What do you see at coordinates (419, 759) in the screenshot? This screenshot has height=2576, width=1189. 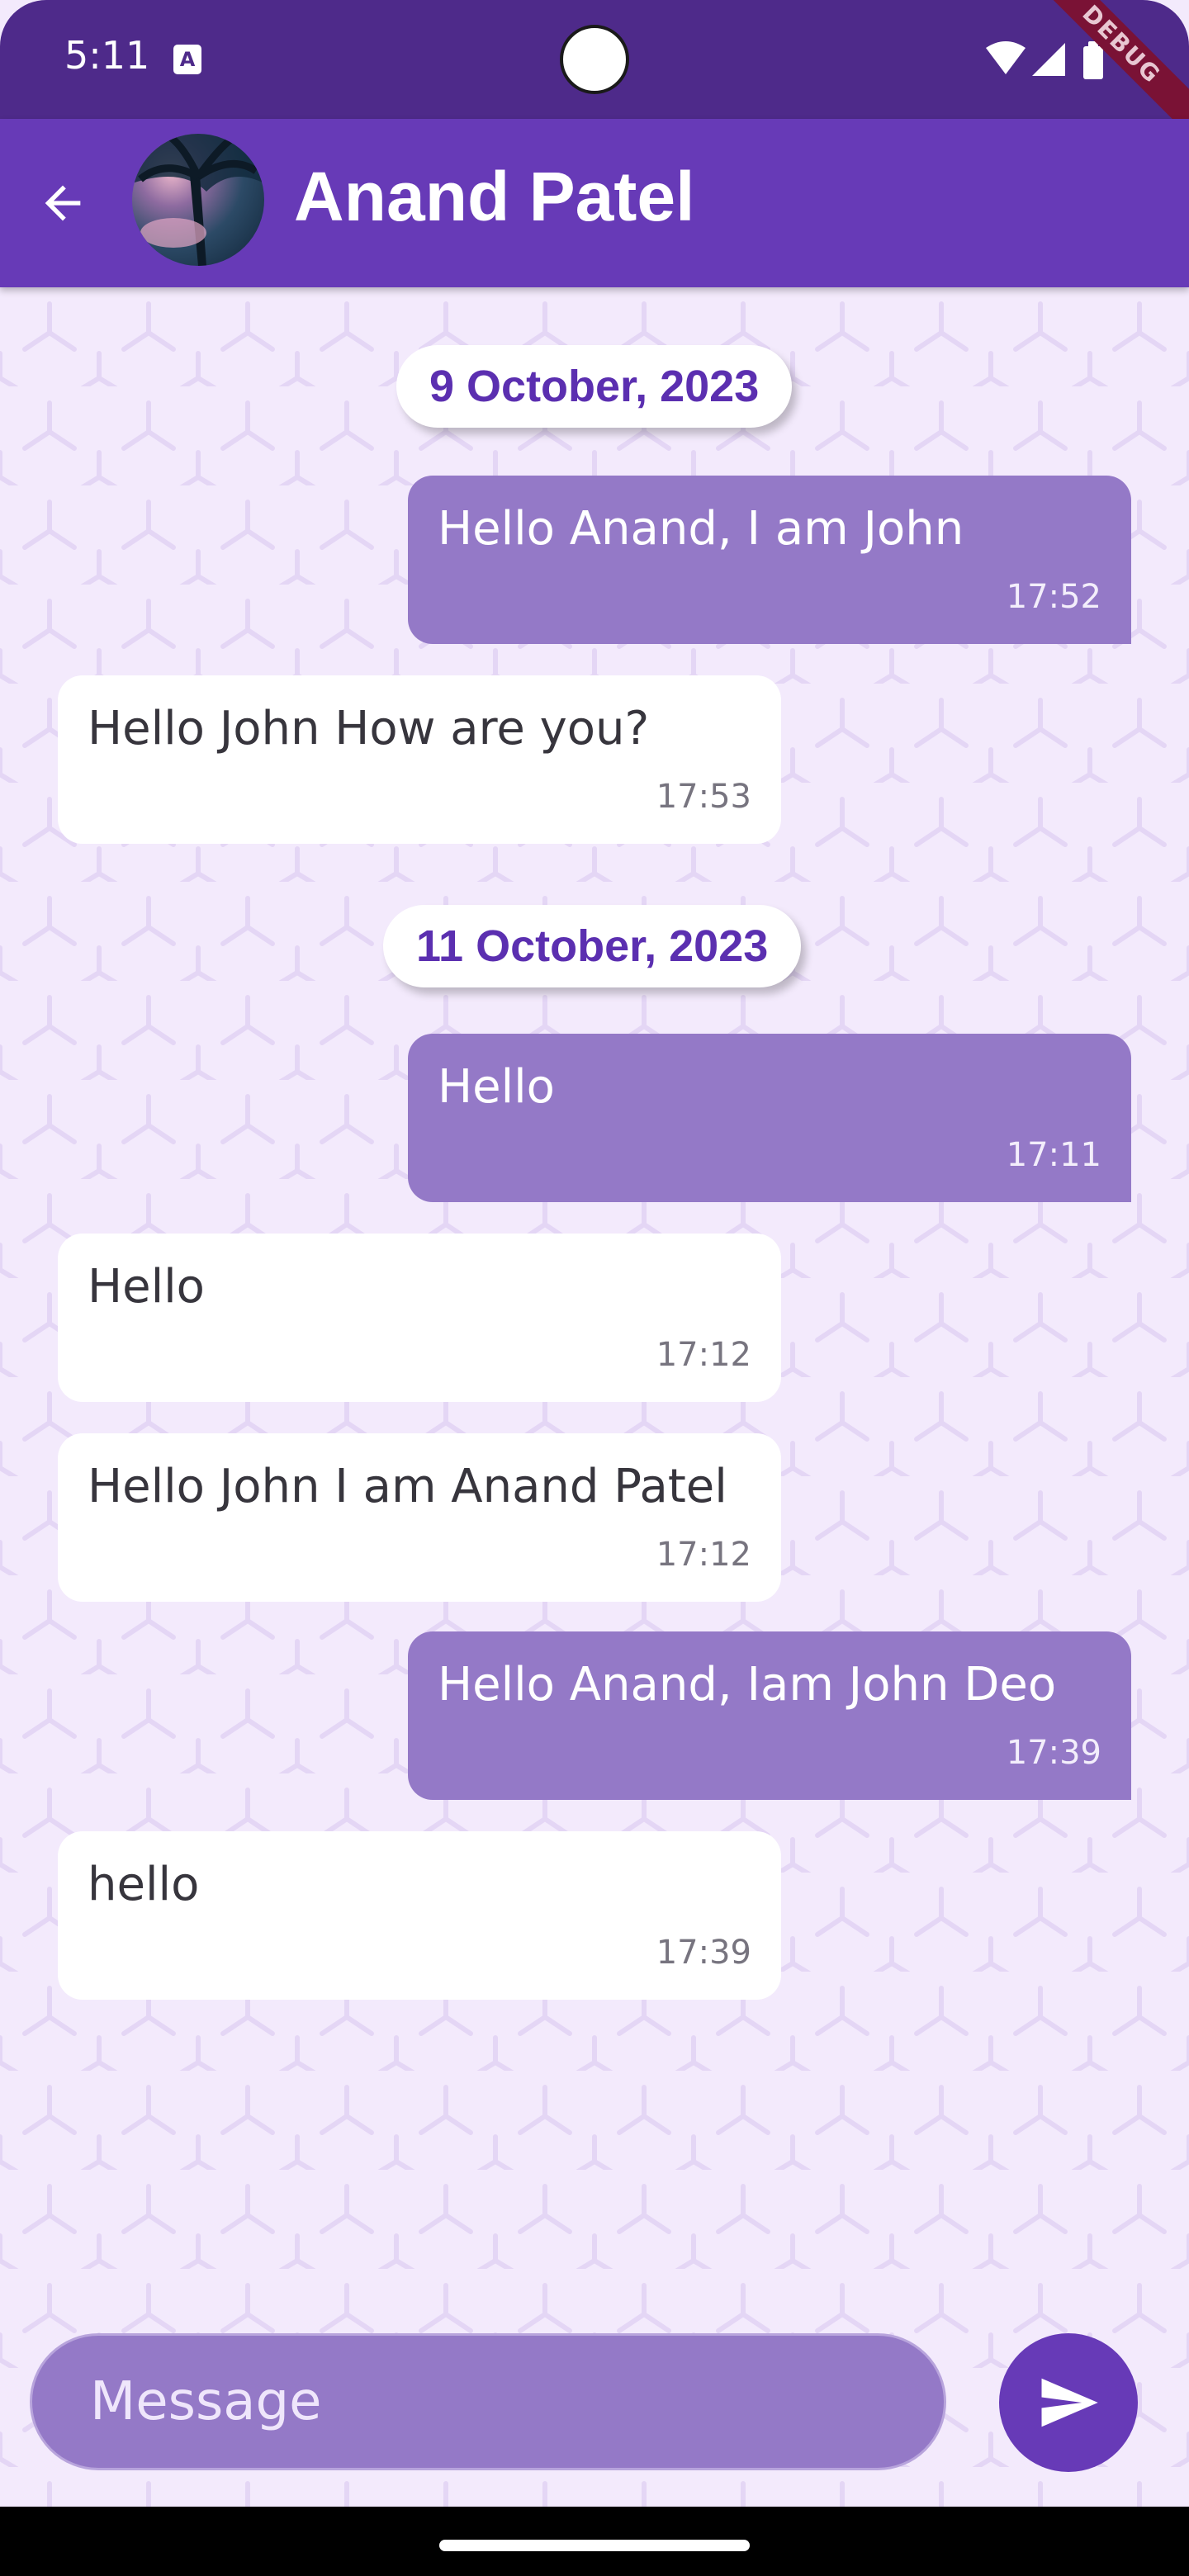 I see `received-message-bubble: Hello John How are you? 17:53` at bounding box center [419, 759].